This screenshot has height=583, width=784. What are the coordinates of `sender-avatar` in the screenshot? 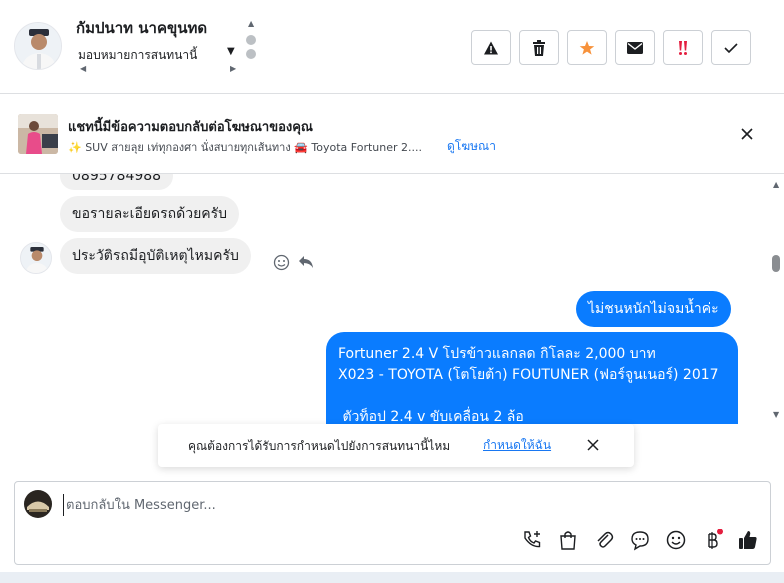 It's located at (36, 258).